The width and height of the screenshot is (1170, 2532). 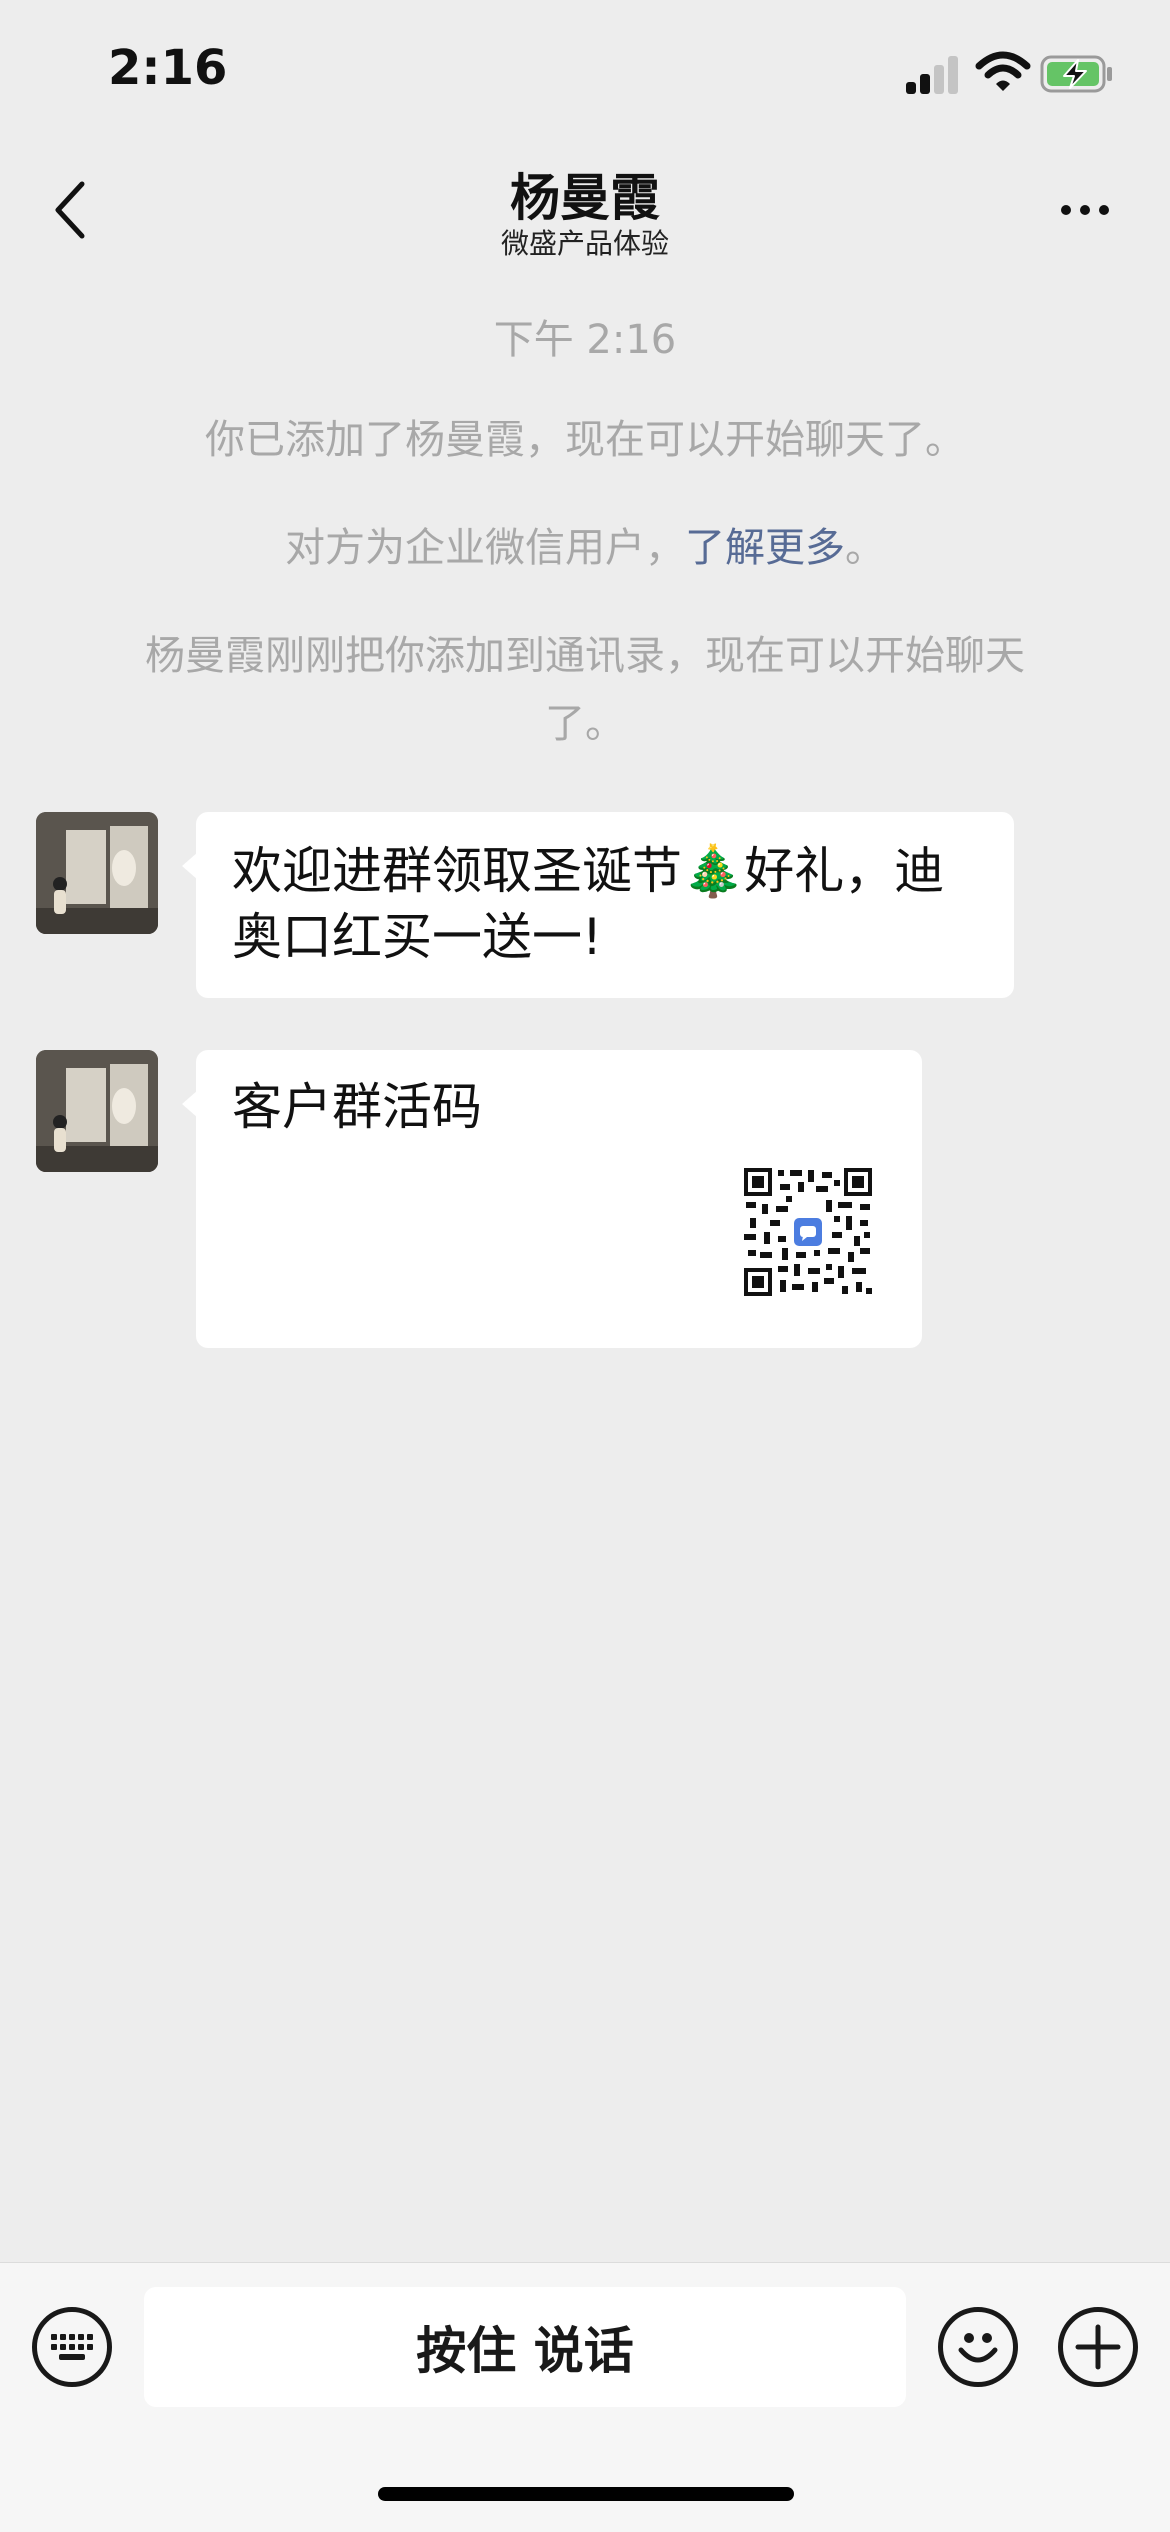 I want to click on battery-charging-icon, so click(x=1076, y=74).